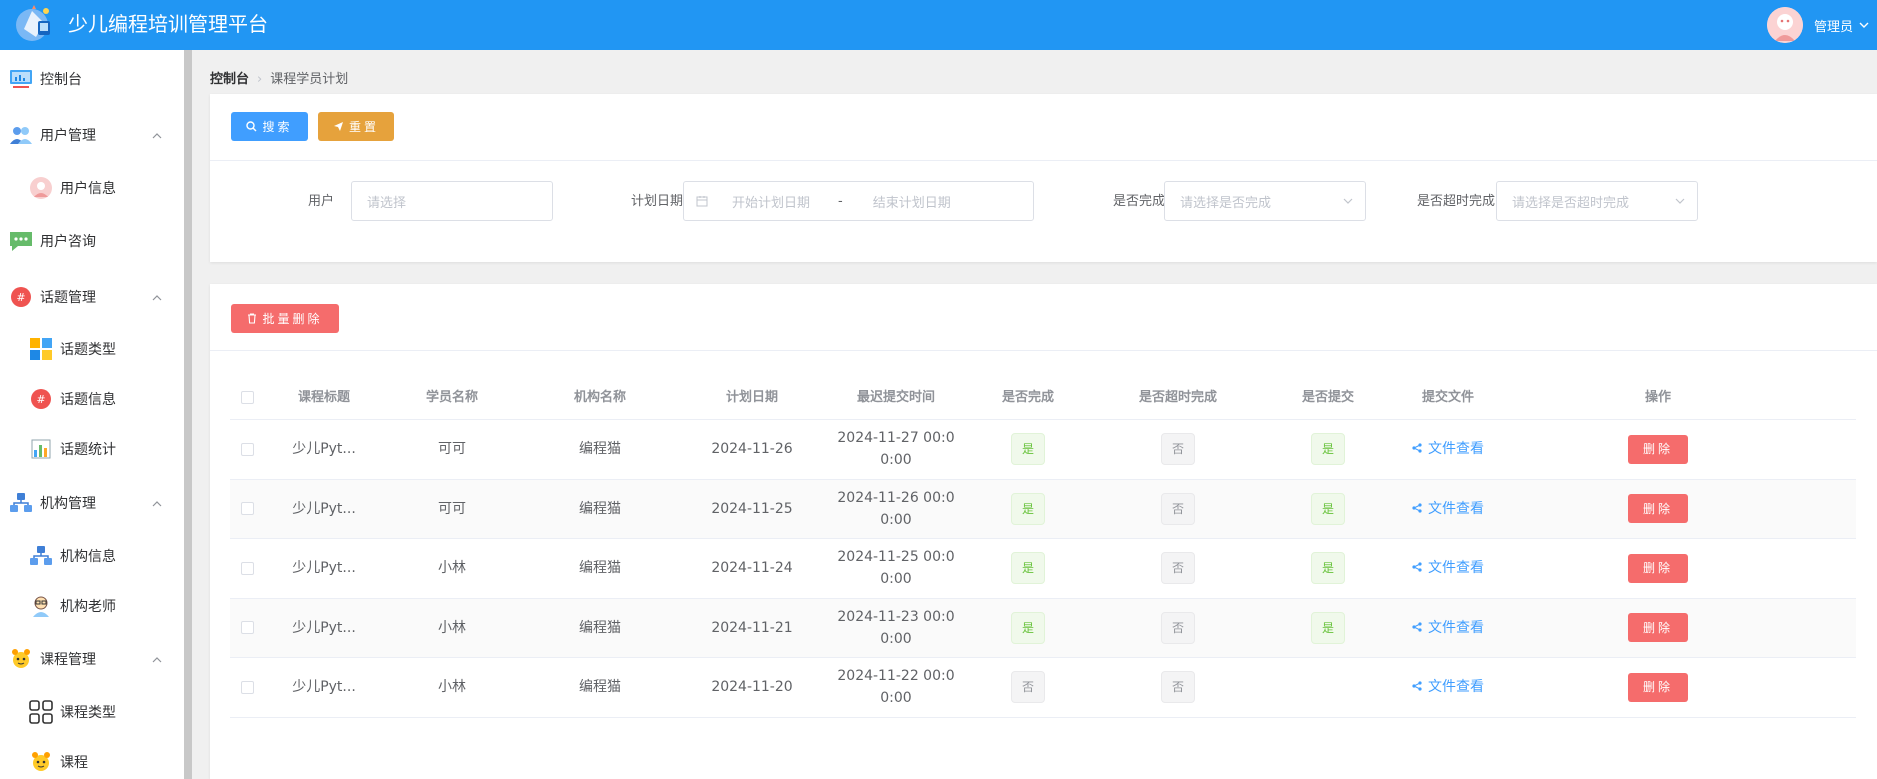  What do you see at coordinates (1178, 397) in the screenshot?
I see `column-header: 是否超时完成` at bounding box center [1178, 397].